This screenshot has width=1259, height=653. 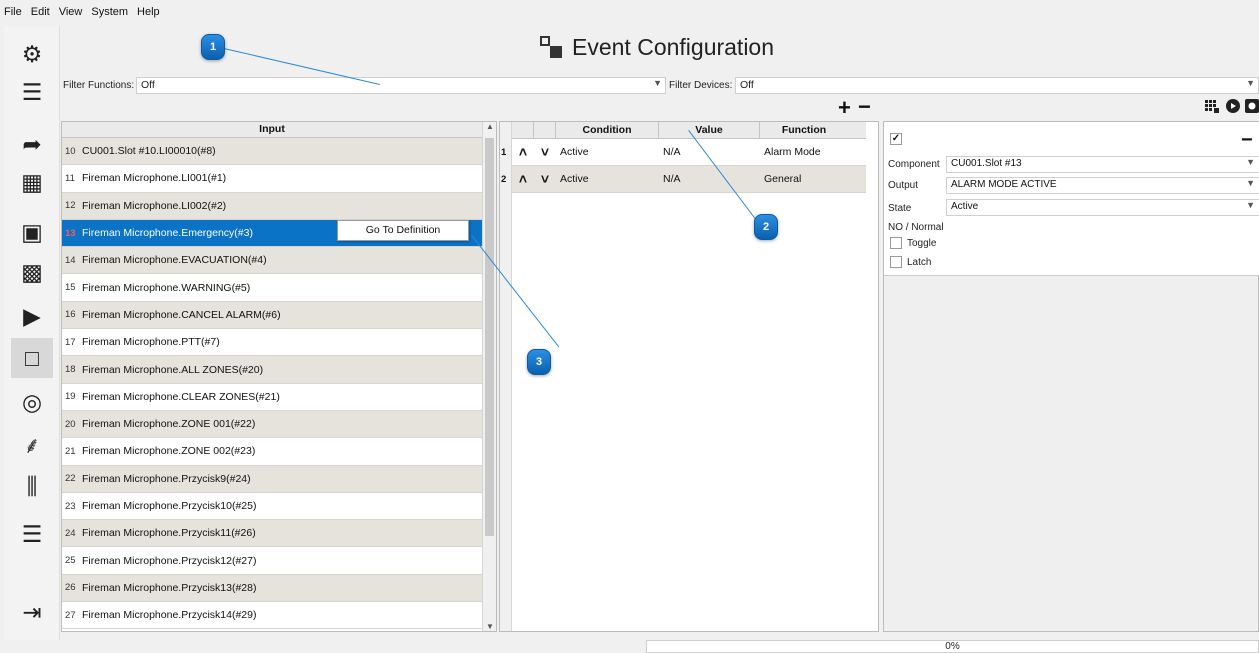 What do you see at coordinates (149, 151) in the screenshot?
I see `row-label: CU001.Slot #10.LI00010(#8)` at bounding box center [149, 151].